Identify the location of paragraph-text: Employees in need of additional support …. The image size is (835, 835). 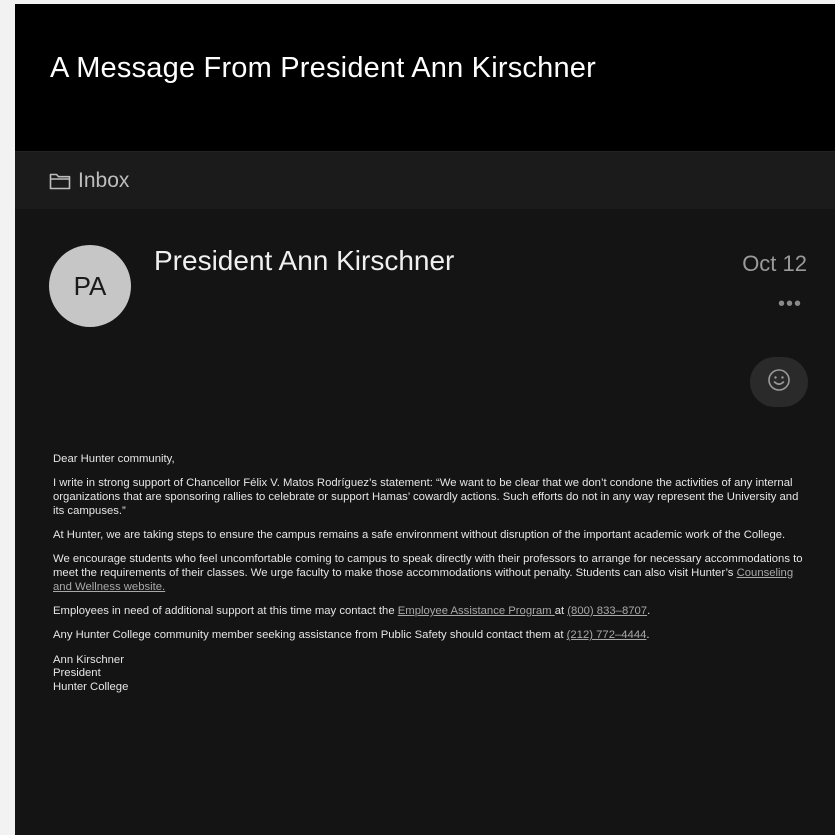
(225, 610).